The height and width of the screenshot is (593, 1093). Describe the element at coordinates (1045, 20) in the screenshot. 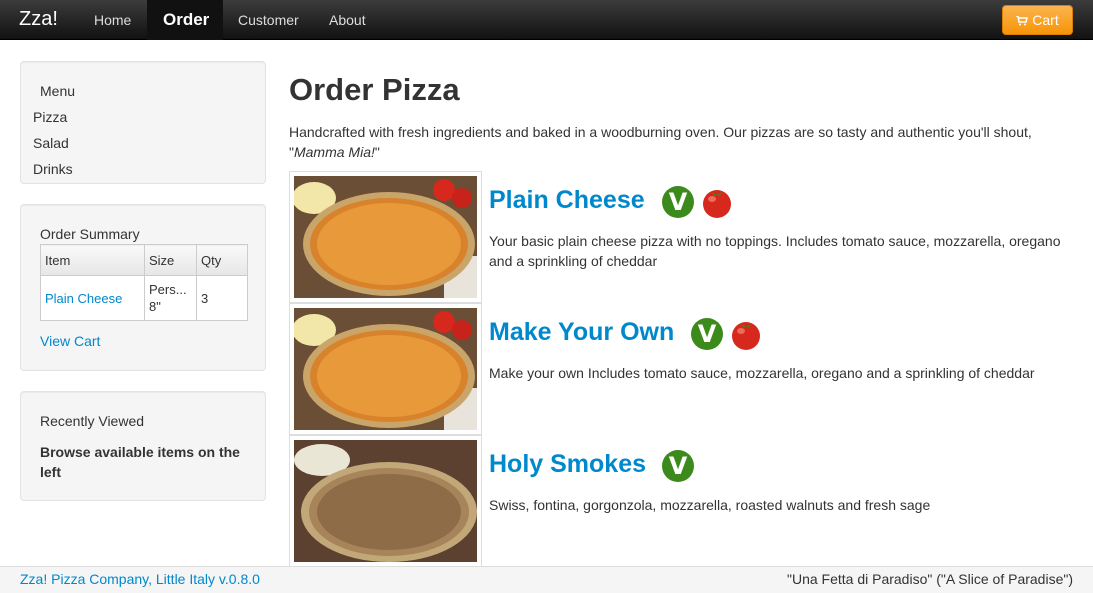

I see `cart-label: Cart` at that location.